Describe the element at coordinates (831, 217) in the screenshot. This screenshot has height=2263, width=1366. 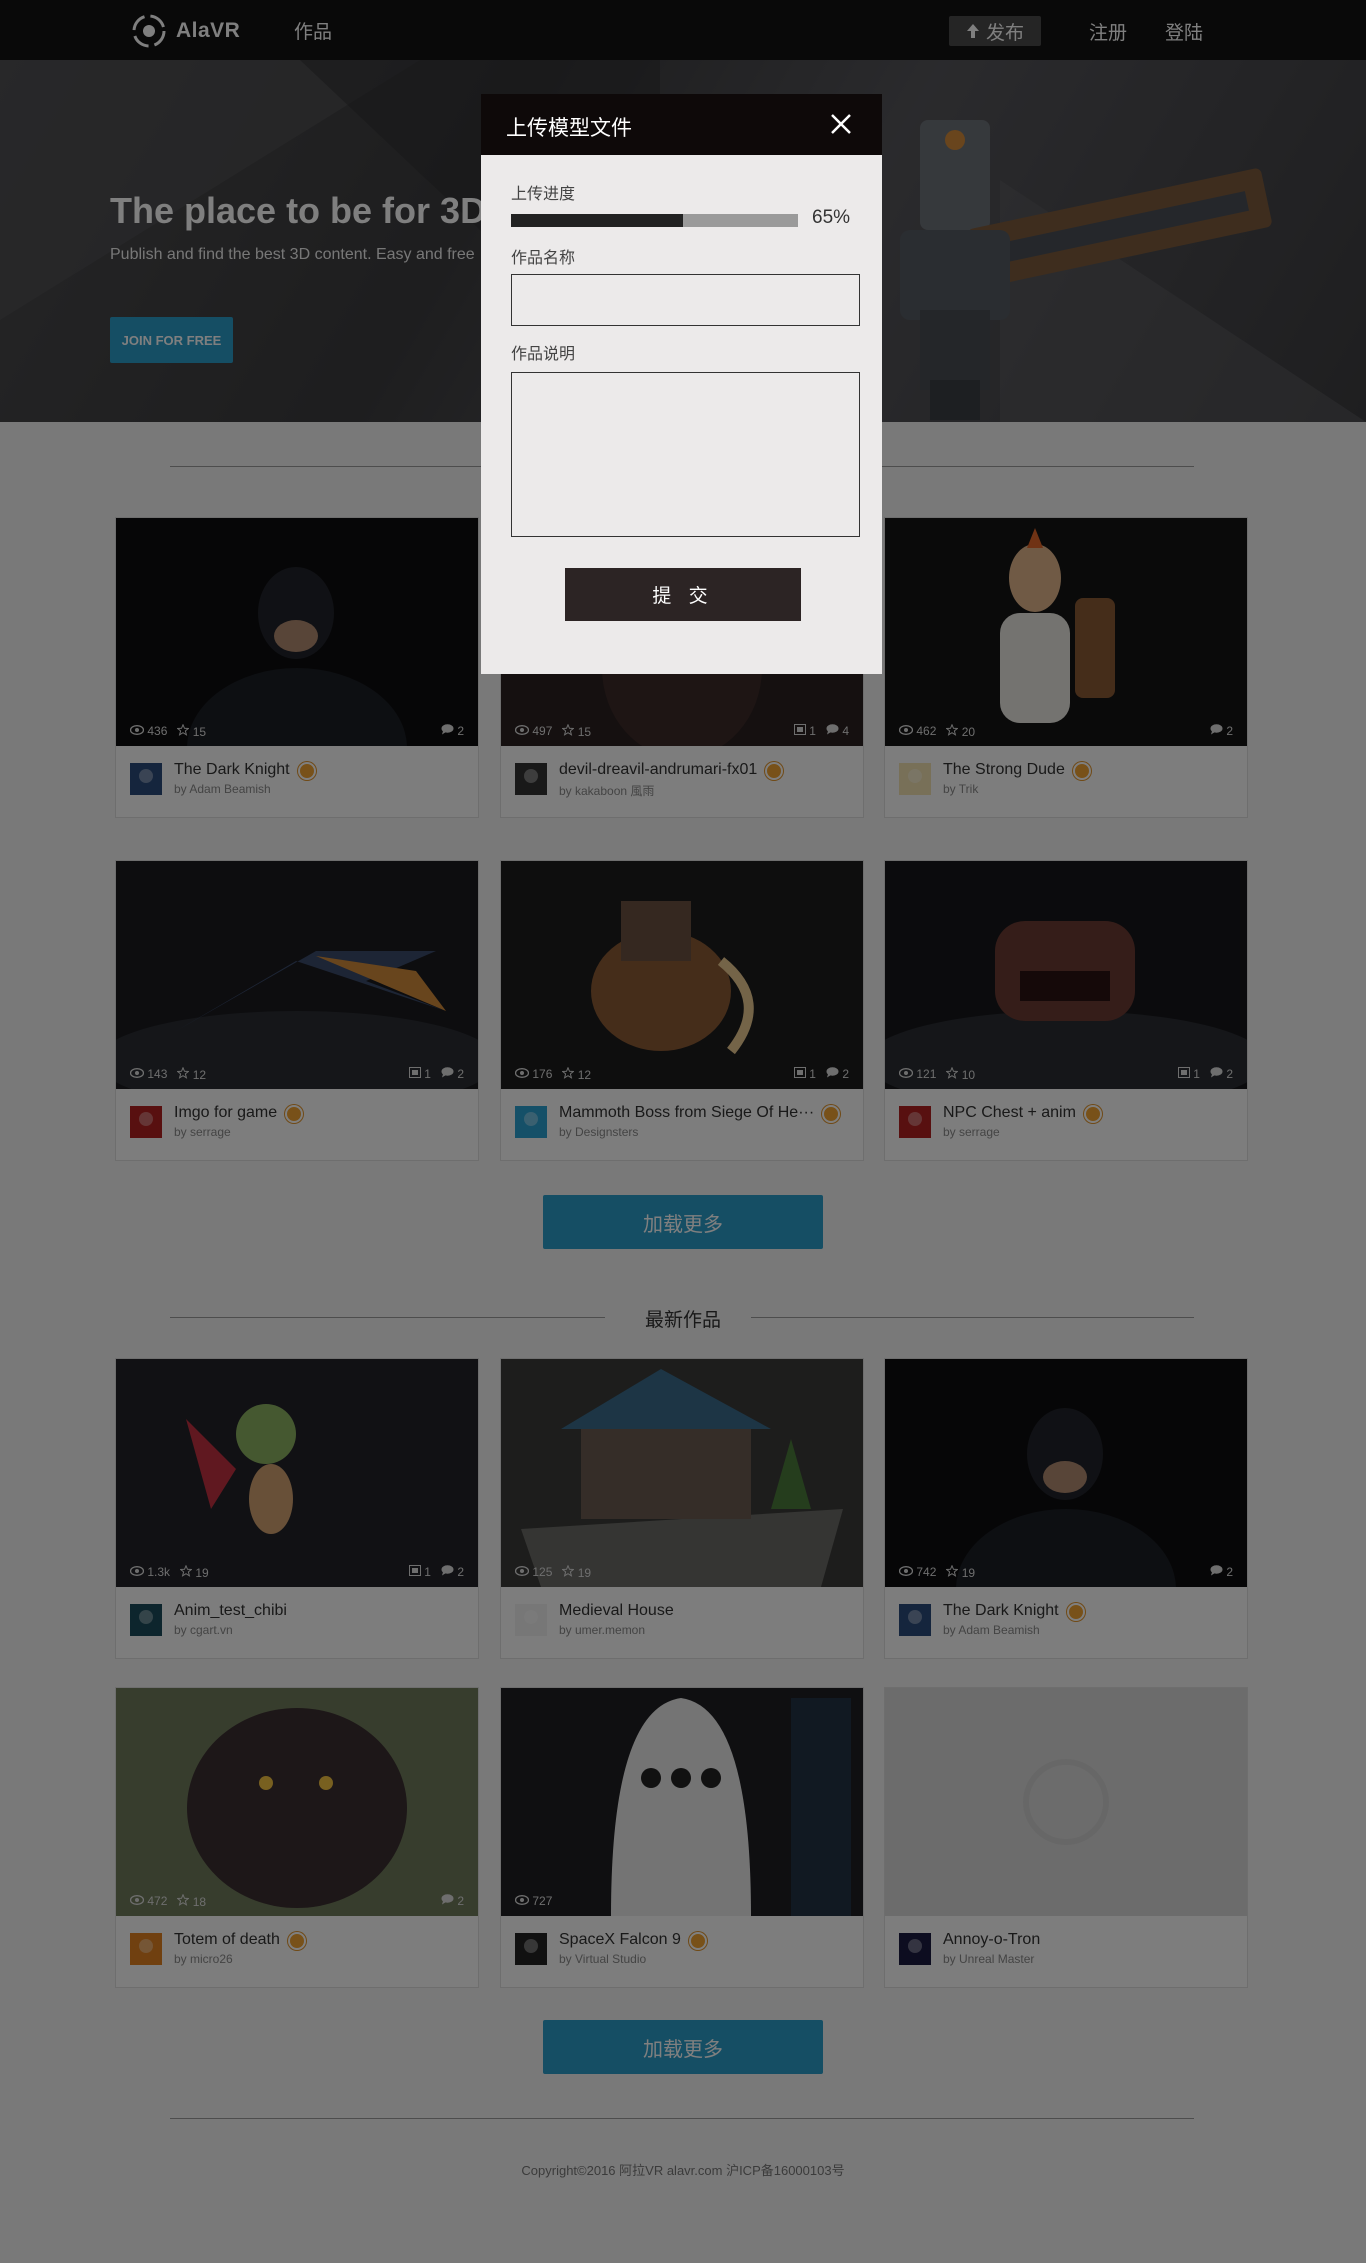
I see `progress-percent: 65%` at that location.